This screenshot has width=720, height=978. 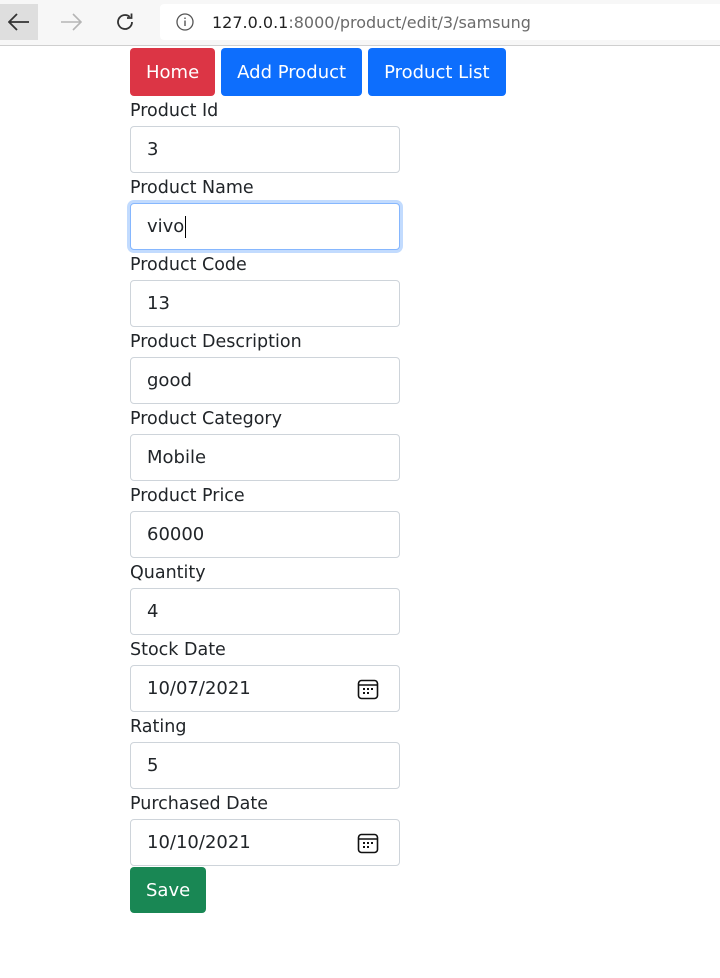 I want to click on url-path: :8000/product/edit/3/samsung, so click(x=409, y=22).